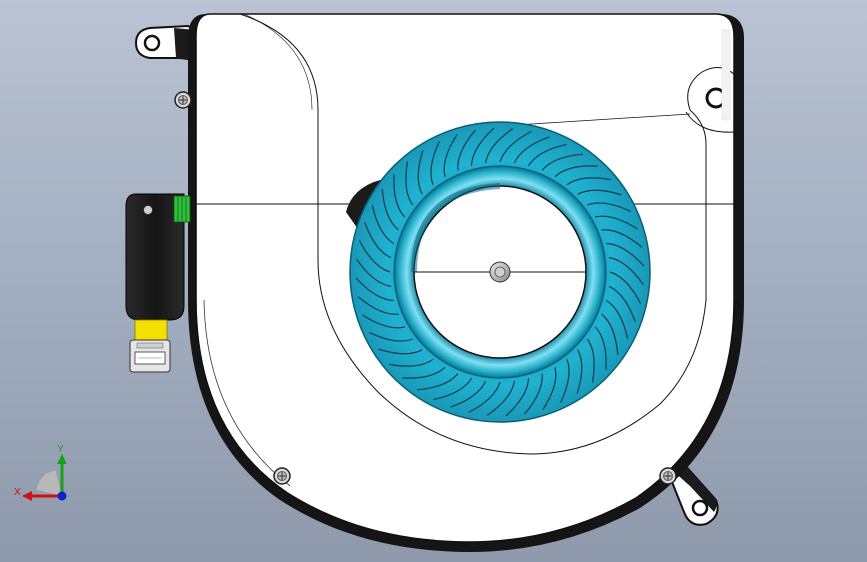  I want to click on fan-cable, so click(158, 257).